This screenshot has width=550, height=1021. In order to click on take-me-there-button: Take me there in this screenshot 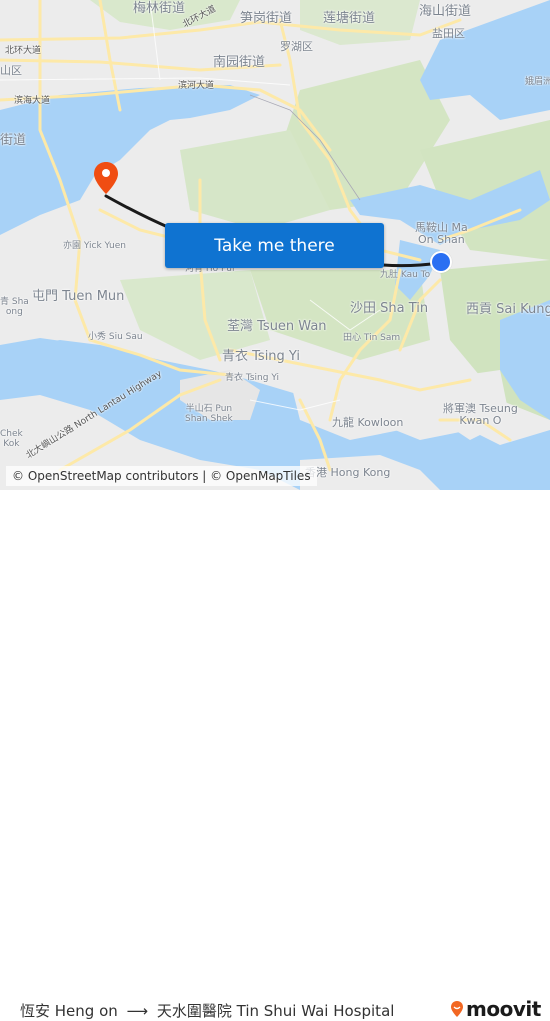, I will do `click(274, 245)`.